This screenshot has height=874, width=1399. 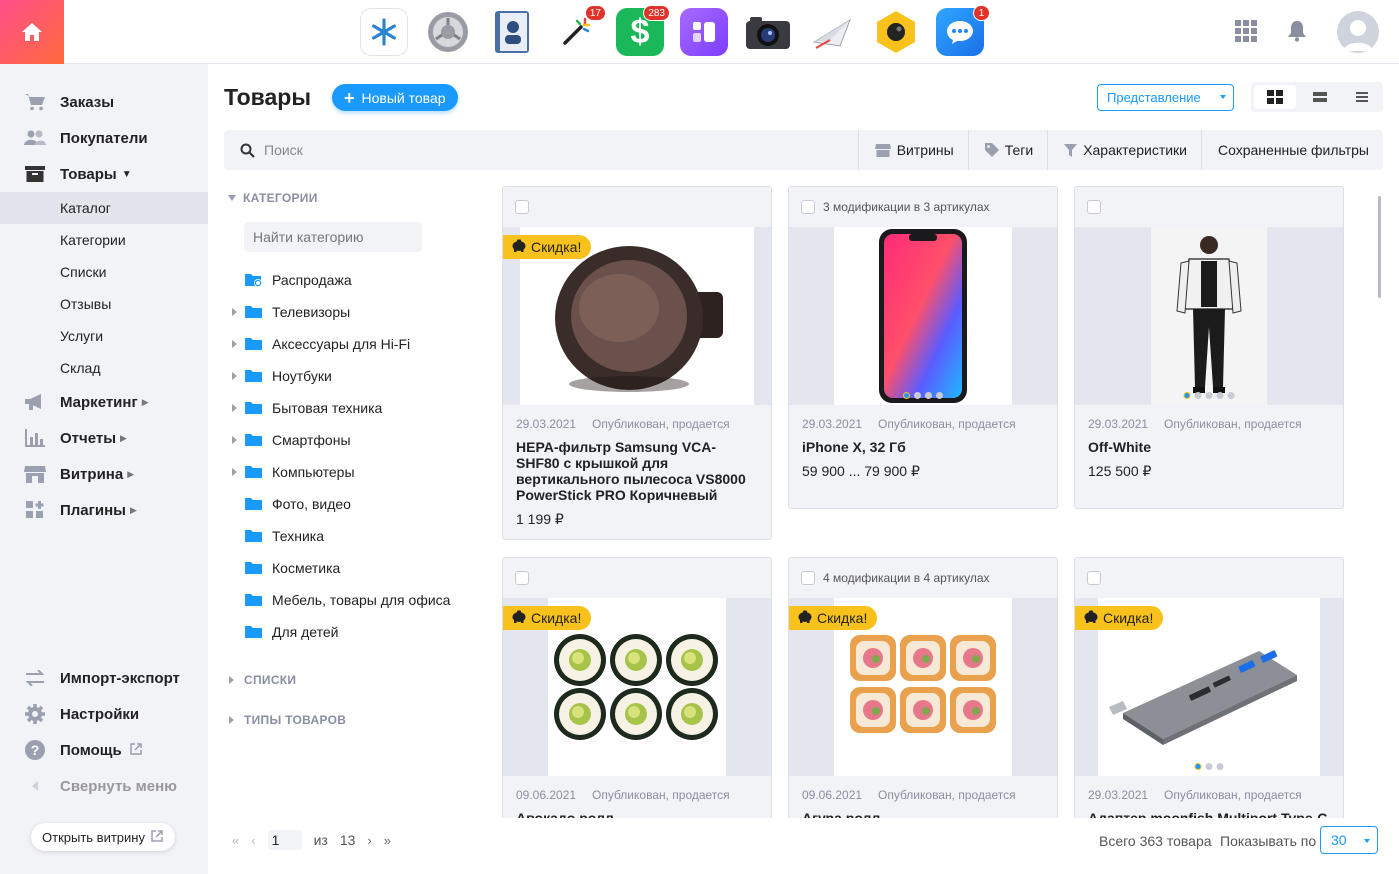 What do you see at coordinates (104, 438) in the screenshot?
I see `sidebar-item-reports: Отчеты ▶` at bounding box center [104, 438].